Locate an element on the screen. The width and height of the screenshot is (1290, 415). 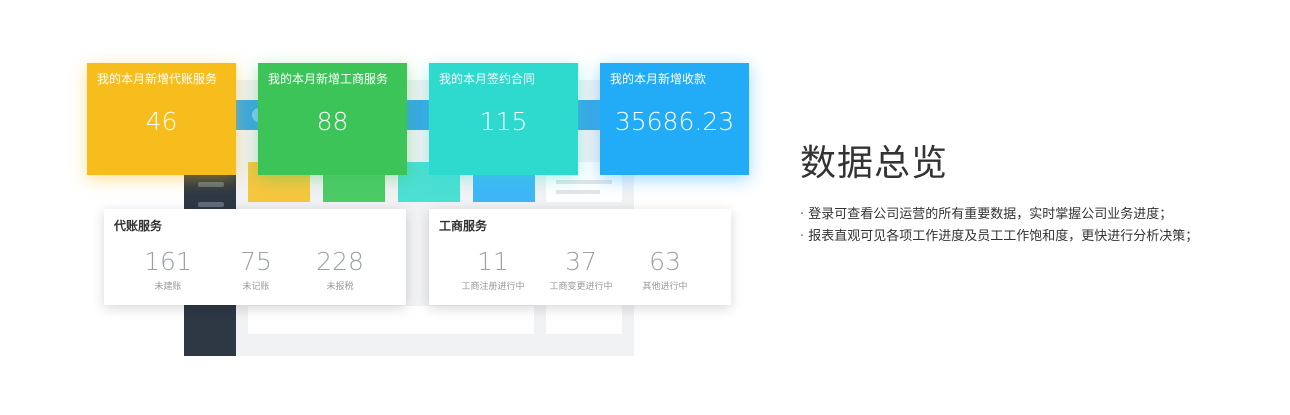
tile-label: 我的本月新增工商服务 is located at coordinates (328, 79).